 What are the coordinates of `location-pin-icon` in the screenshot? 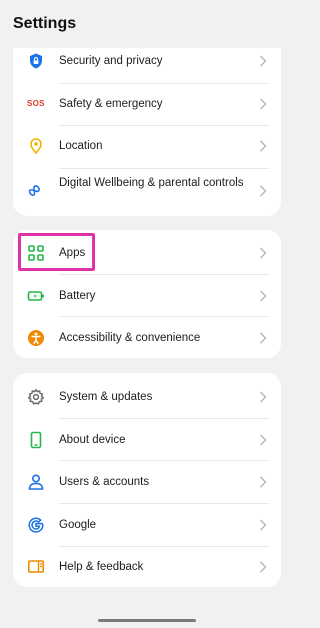 It's located at (36, 146).